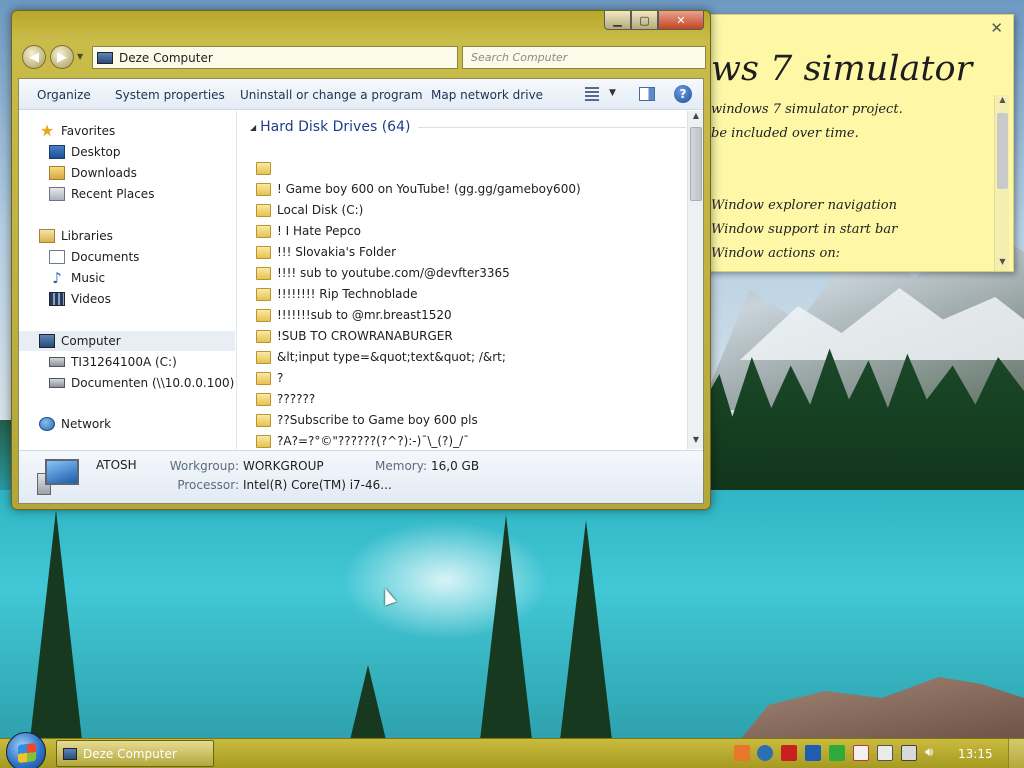 The height and width of the screenshot is (768, 1024). I want to click on list-item: !!! Slovakia's Folder, so click(326, 252).